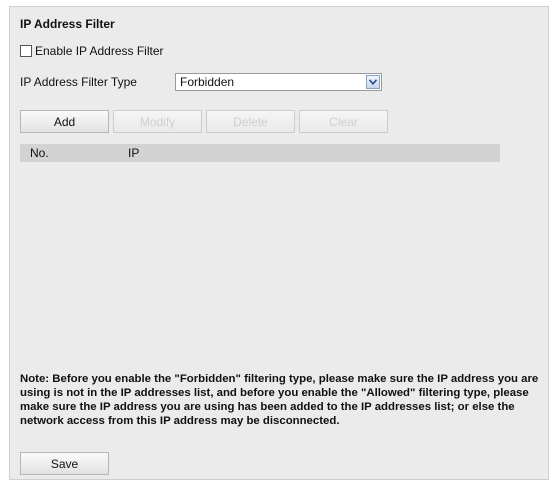 This screenshot has height=486, width=552. What do you see at coordinates (39, 153) in the screenshot?
I see `column-header-no: No.` at bounding box center [39, 153].